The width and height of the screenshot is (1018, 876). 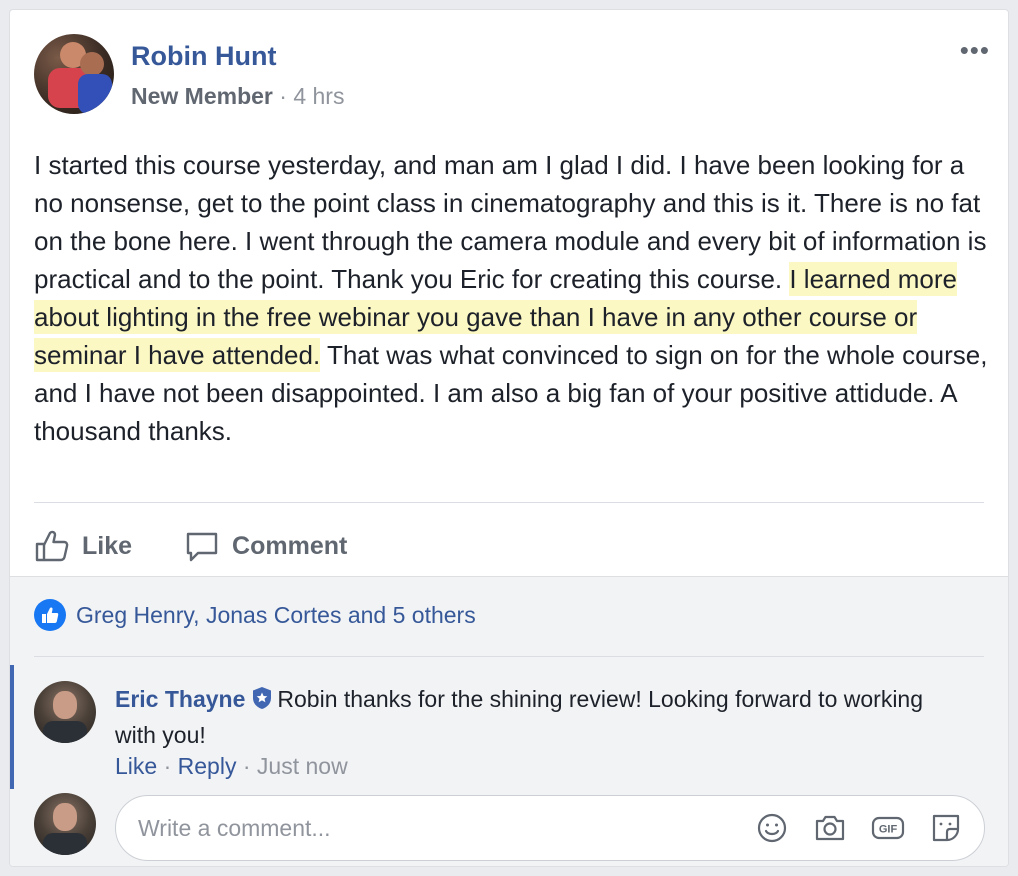 I want to click on comment-highlight-bar, so click(x=12, y=727).